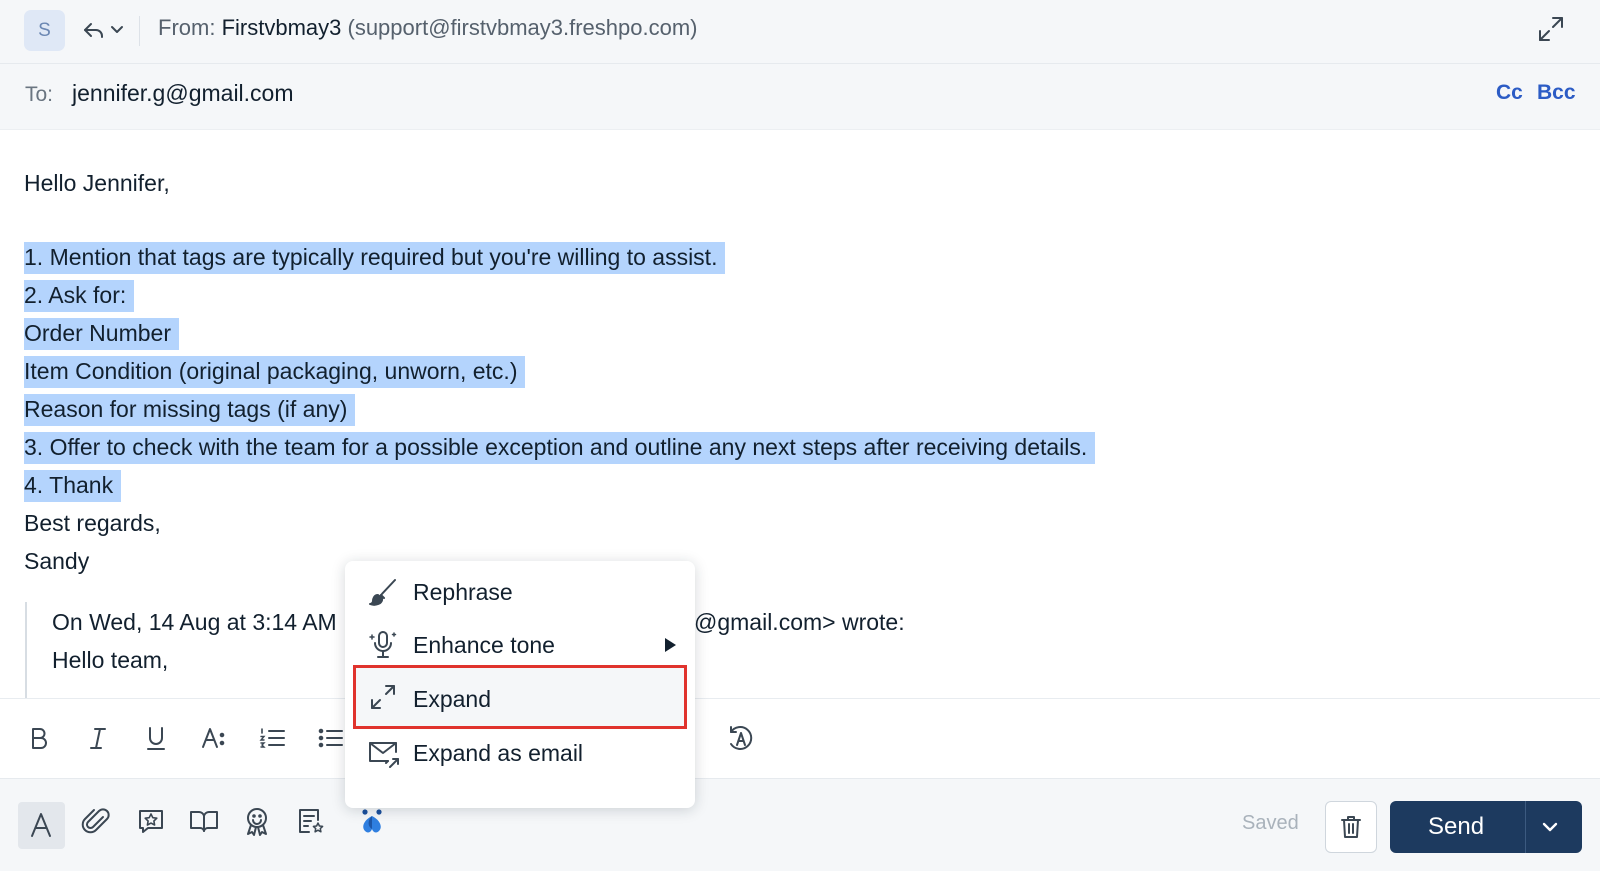 The image size is (1600, 871). What do you see at coordinates (110, 660) in the screenshot?
I see `quote-greeting: Hello team,` at bounding box center [110, 660].